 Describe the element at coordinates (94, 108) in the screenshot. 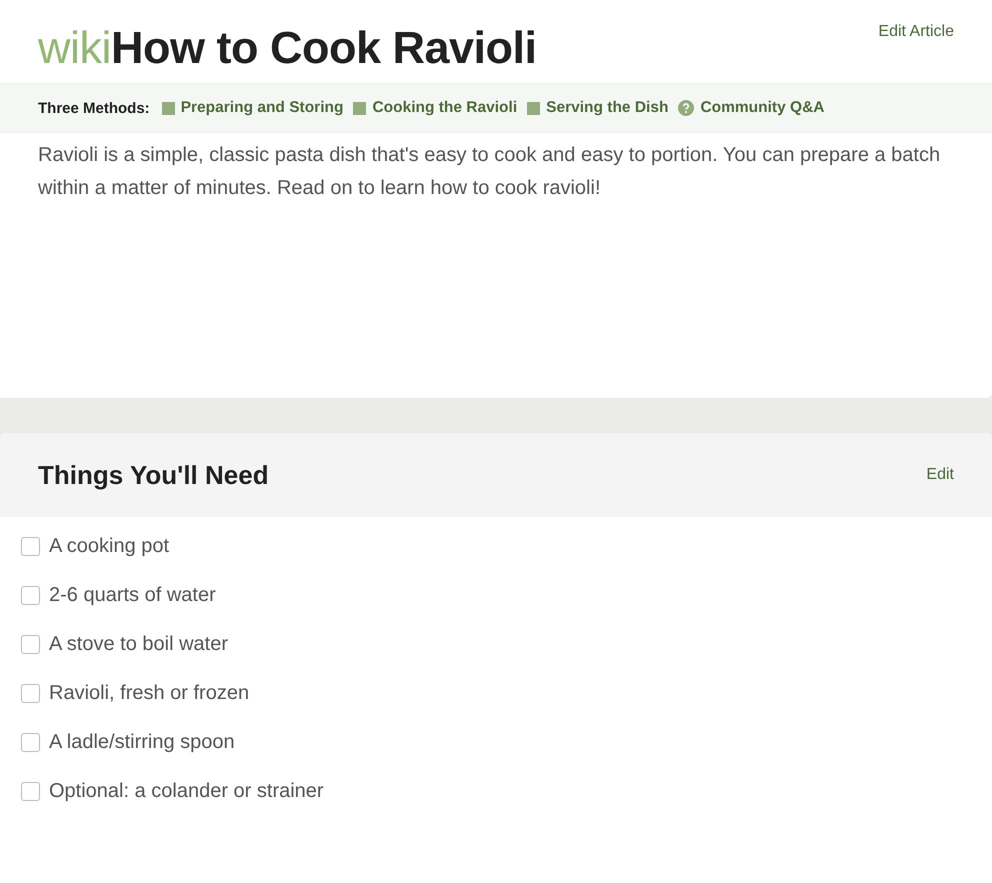

I see `methods-label: Three Methods:` at that location.